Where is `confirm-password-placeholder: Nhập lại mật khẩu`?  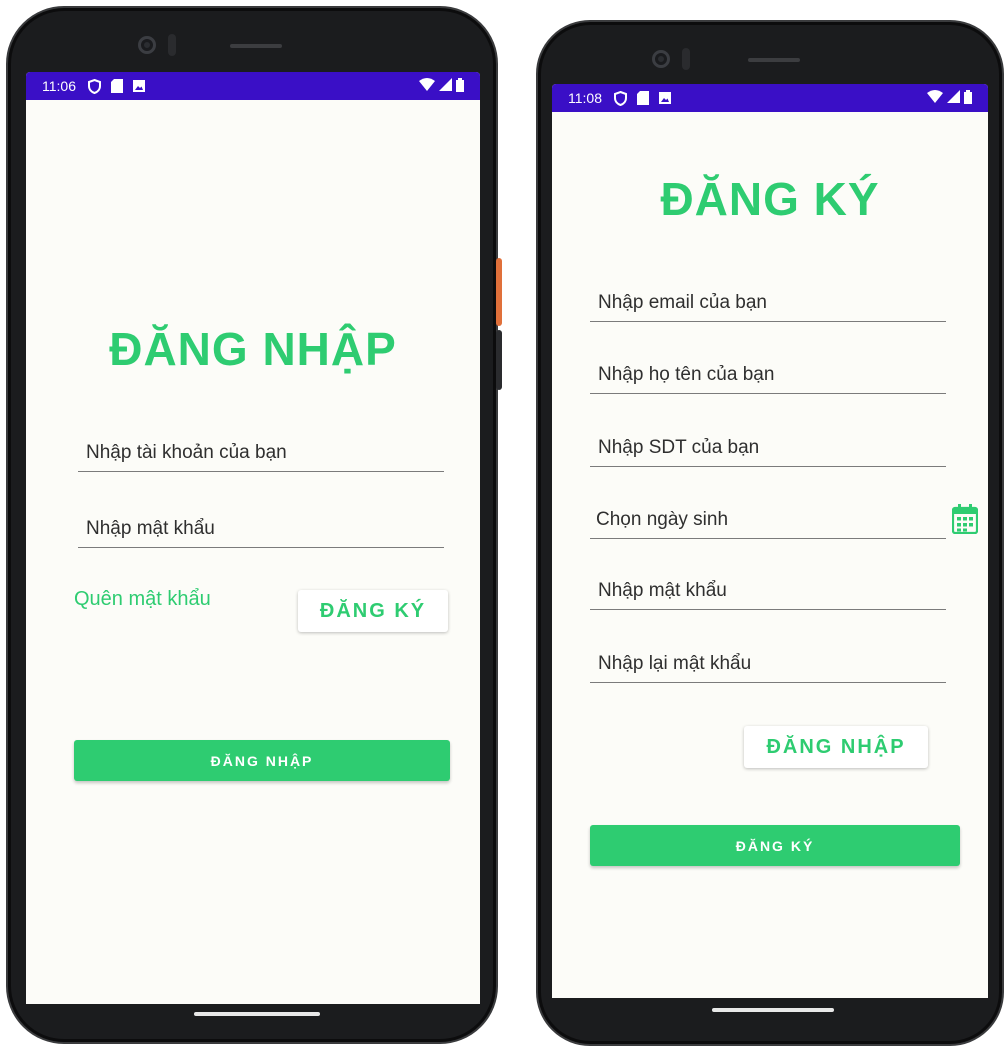
confirm-password-placeholder: Nhập lại mật khẩu is located at coordinates (675, 663).